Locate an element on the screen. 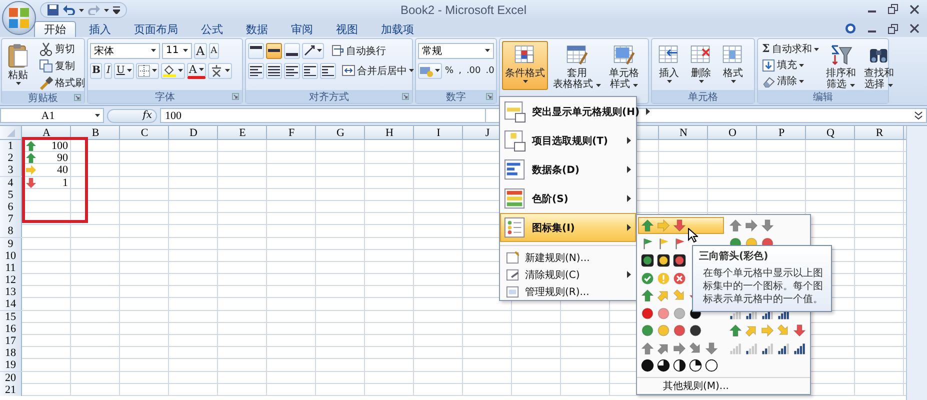  conditional-formatting-button: 条件格式 is located at coordinates (525, 65).